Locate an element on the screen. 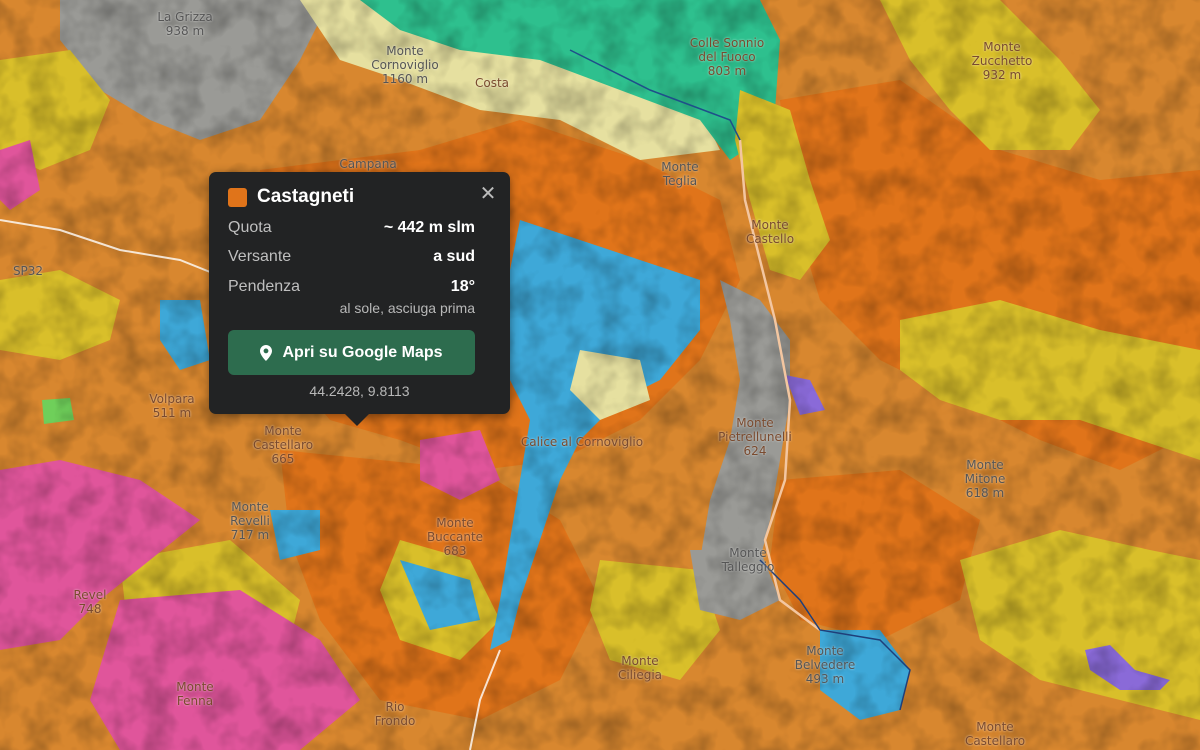  open-google-maps-button: Apri su Google Maps is located at coordinates (351, 352).